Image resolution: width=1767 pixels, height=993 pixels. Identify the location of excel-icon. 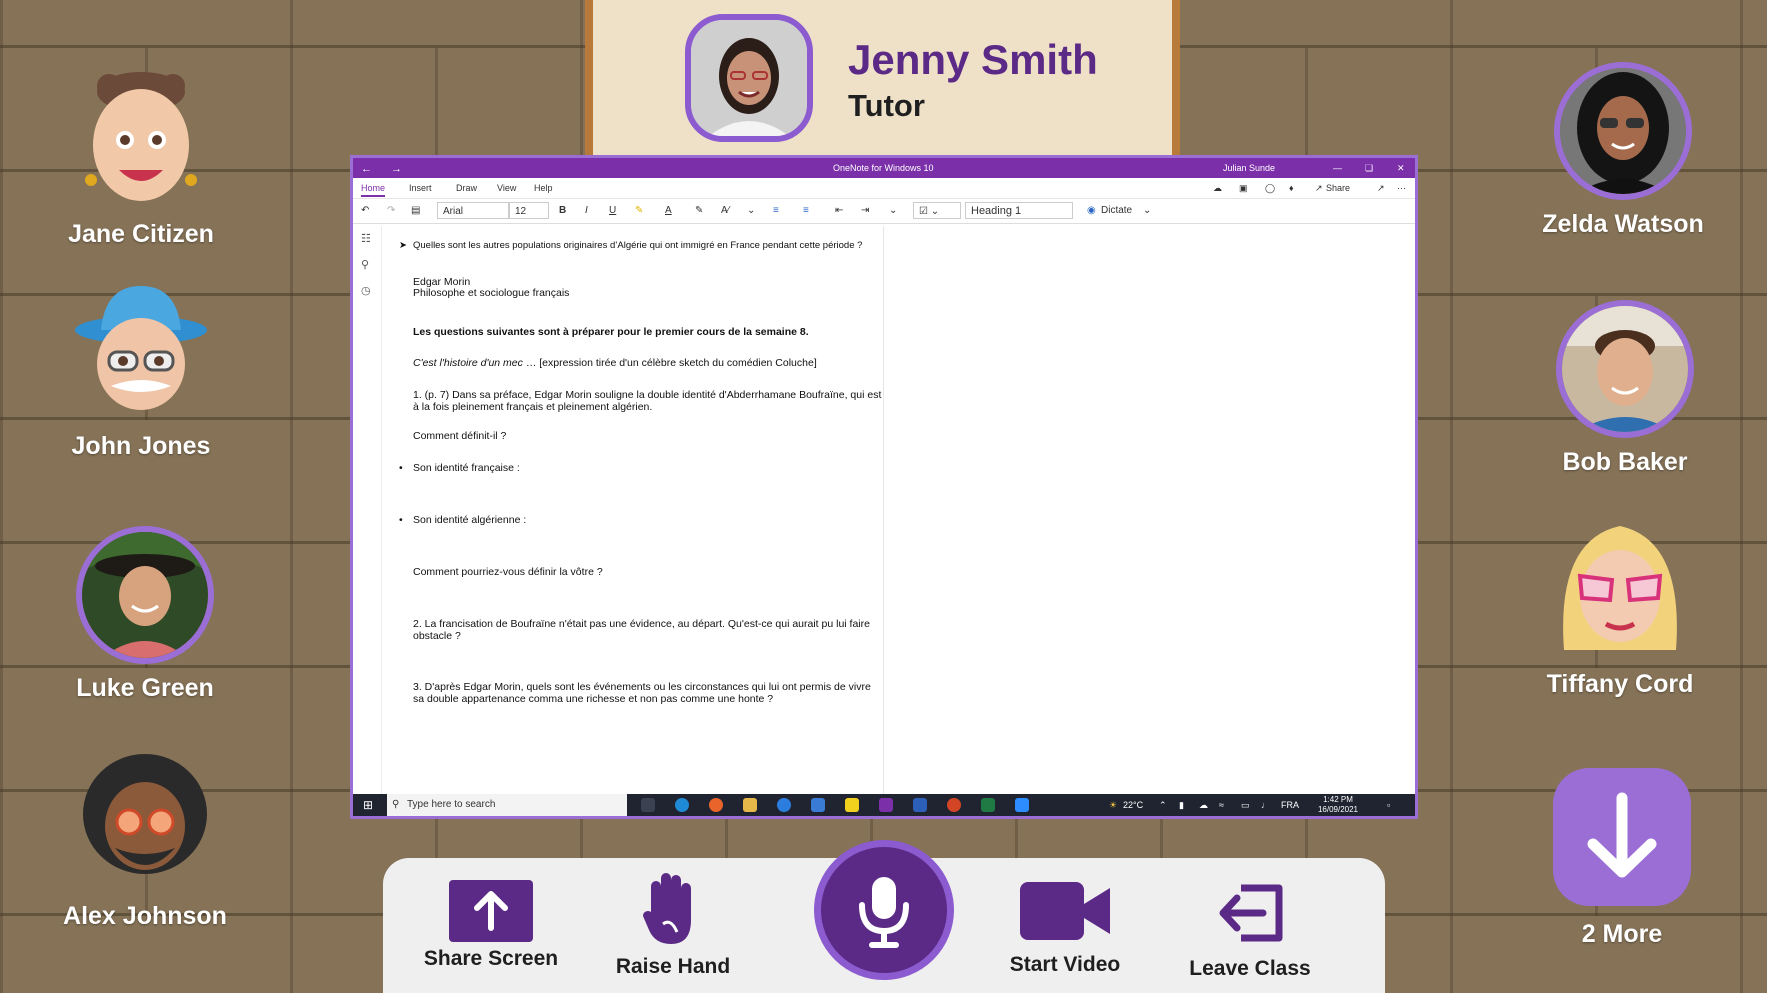
(988, 805).